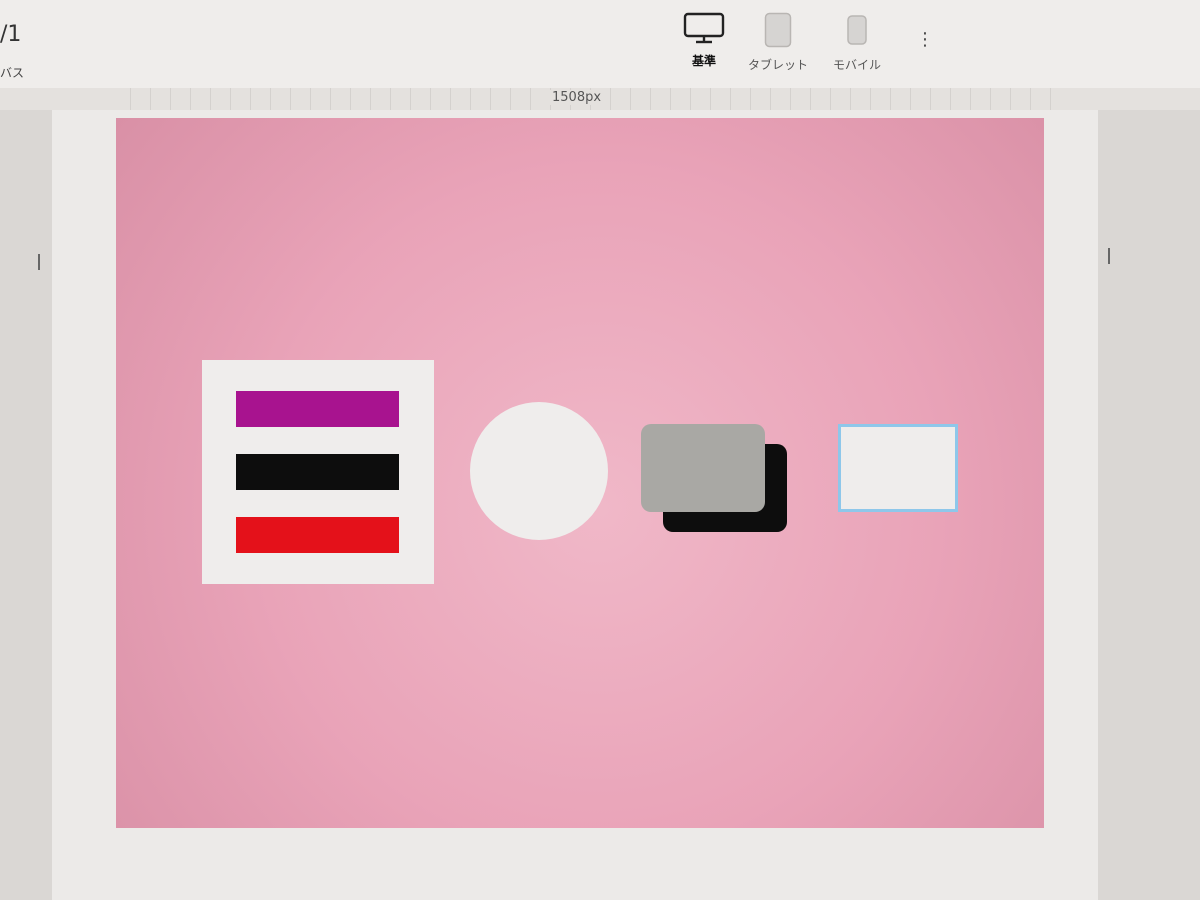  I want to click on outlined-box-element, so click(898, 468).